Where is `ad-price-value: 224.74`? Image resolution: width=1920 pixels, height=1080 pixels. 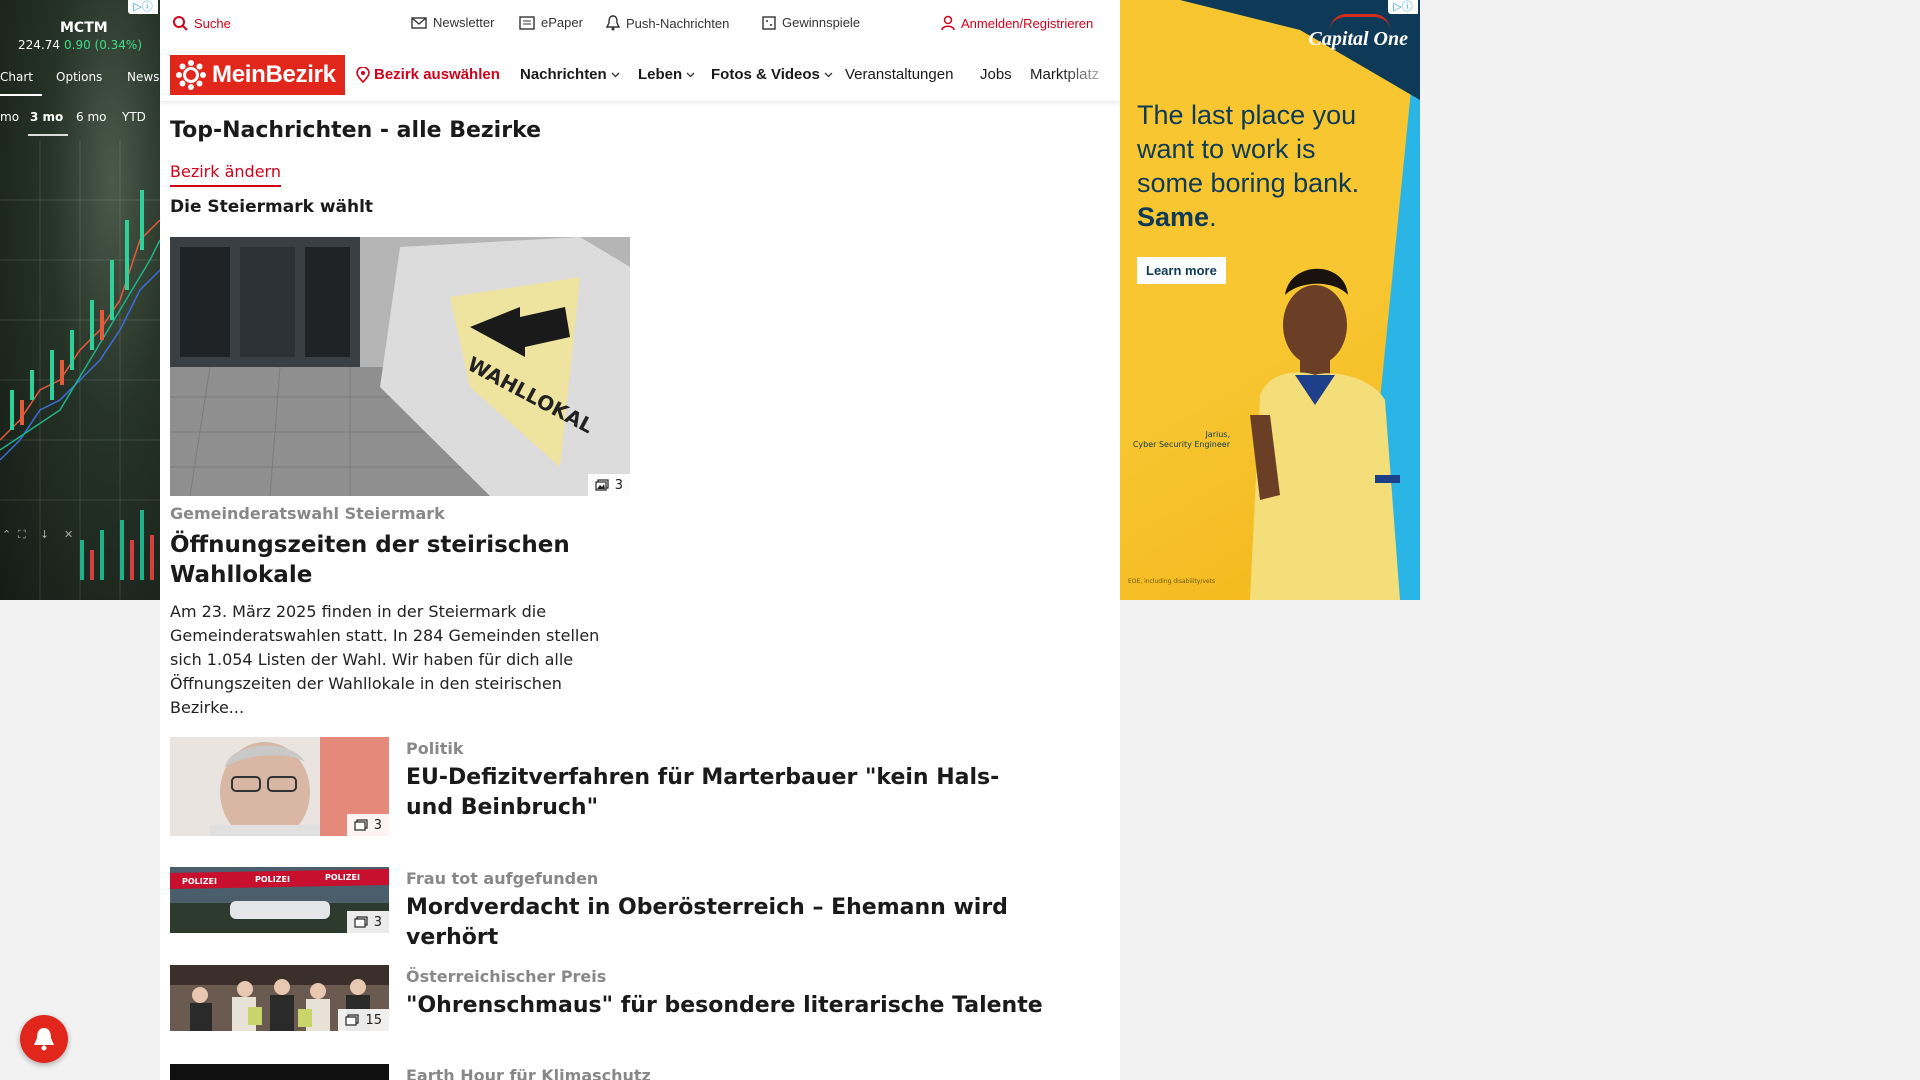 ad-price-value: 224.74 is located at coordinates (39, 45).